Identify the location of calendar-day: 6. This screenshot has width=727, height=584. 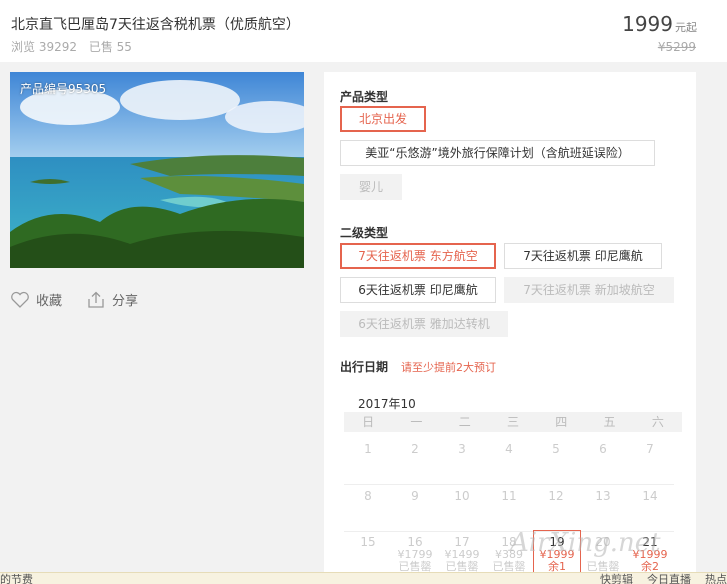
(603, 449).